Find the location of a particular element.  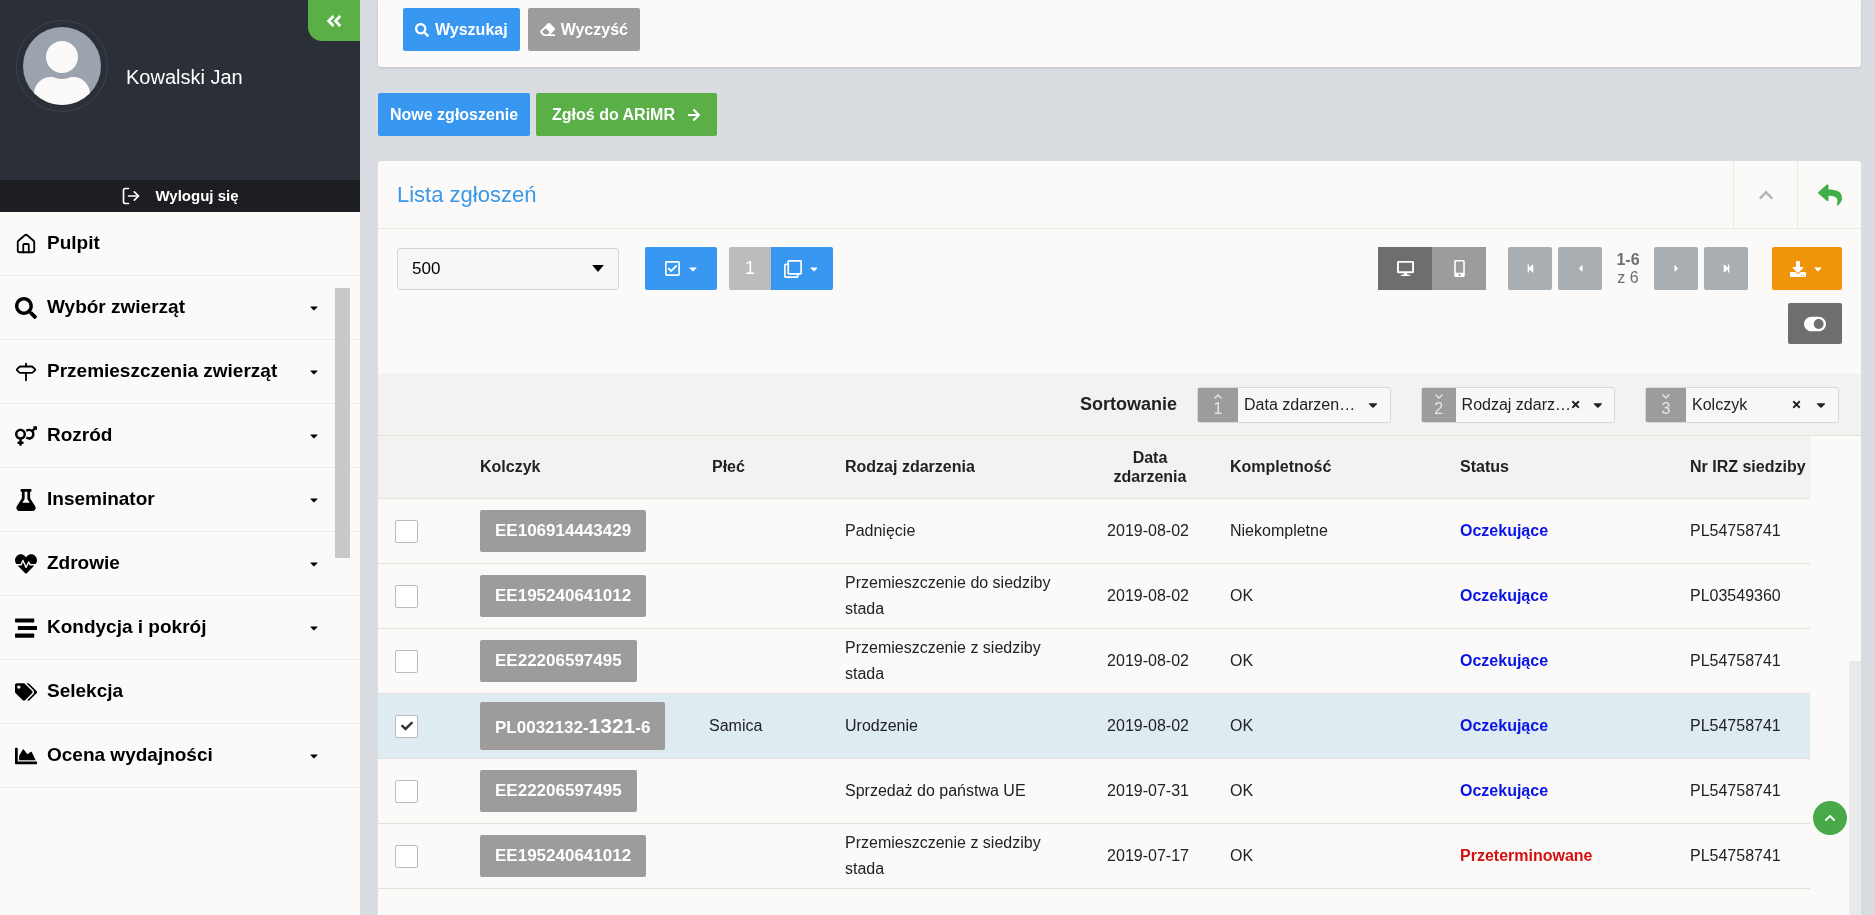

table-row: PL0032132-1321-6 Samica Urodzenie 2019-08-02 OK Oczekujące PL54758741 is located at coordinates (1094, 726).